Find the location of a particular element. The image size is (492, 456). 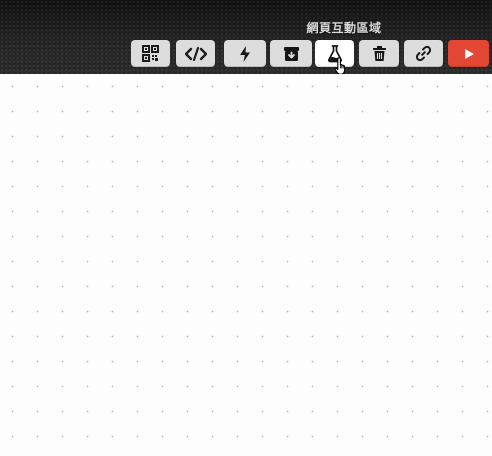

code-button is located at coordinates (195, 53).